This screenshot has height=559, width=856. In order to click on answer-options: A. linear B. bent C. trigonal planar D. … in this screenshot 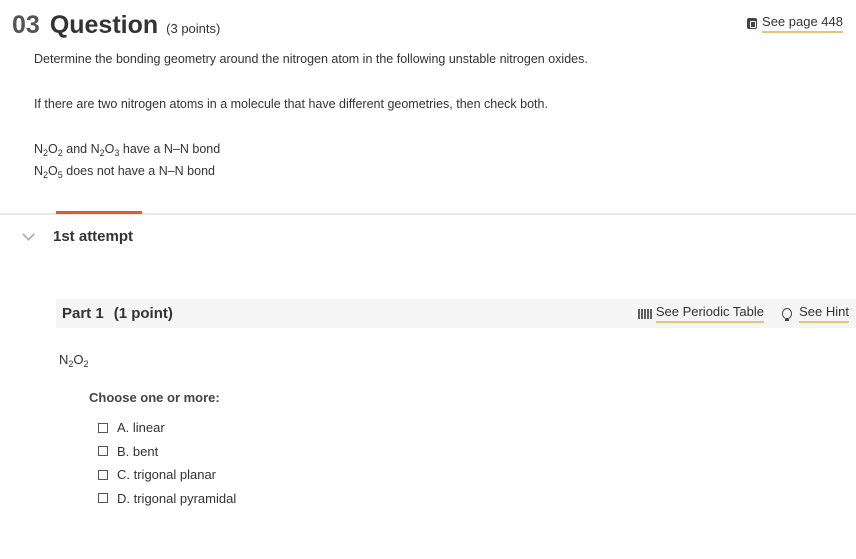, I will do `click(167, 463)`.